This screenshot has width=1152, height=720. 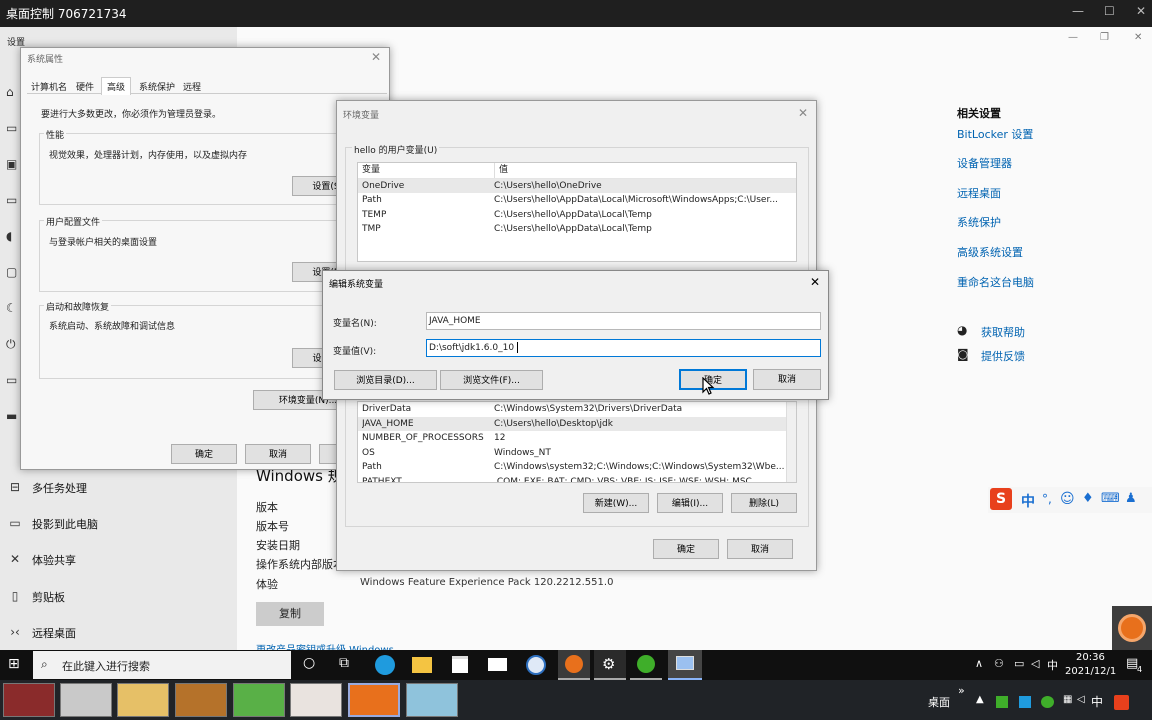 I want to click on tab-advanced: 高级, so click(x=116, y=86).